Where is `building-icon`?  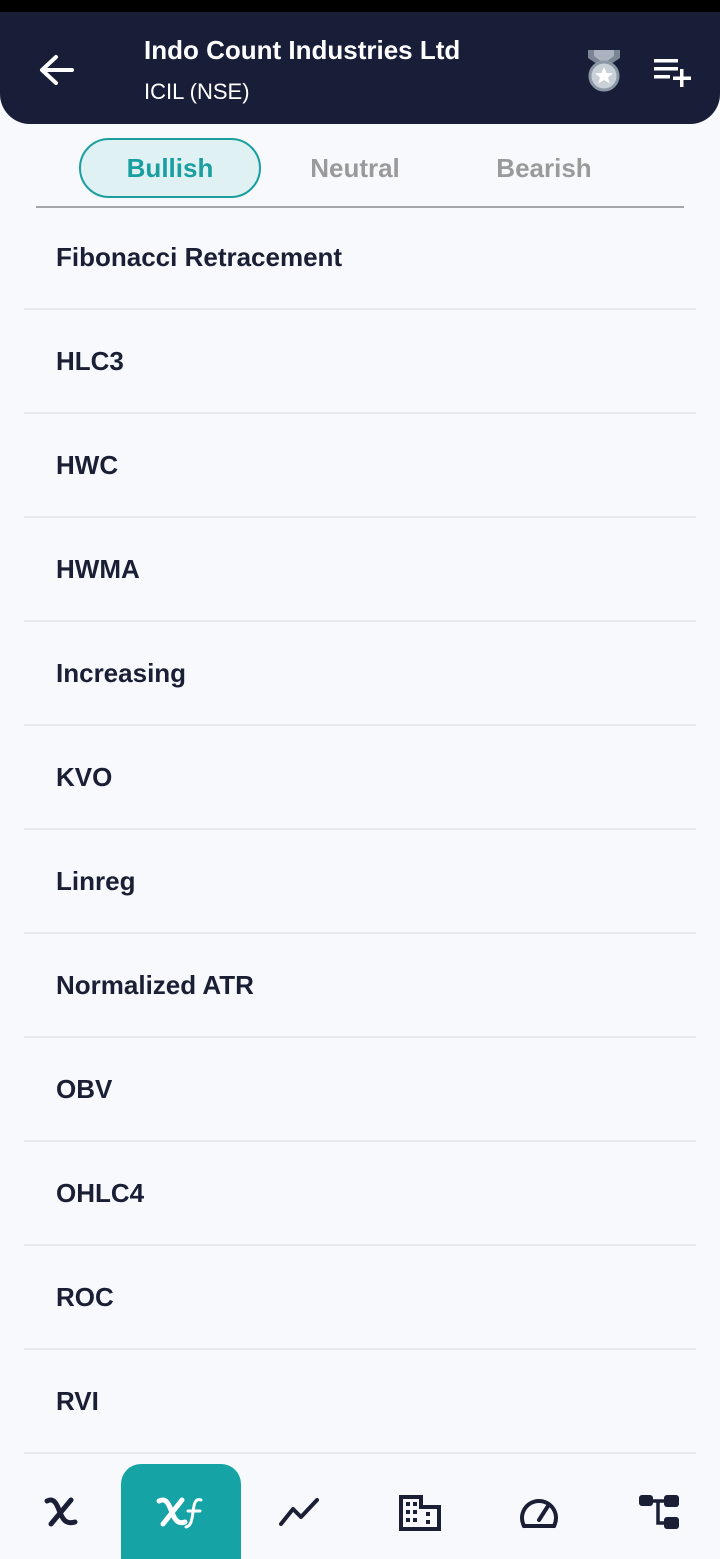 building-icon is located at coordinates (420, 1512).